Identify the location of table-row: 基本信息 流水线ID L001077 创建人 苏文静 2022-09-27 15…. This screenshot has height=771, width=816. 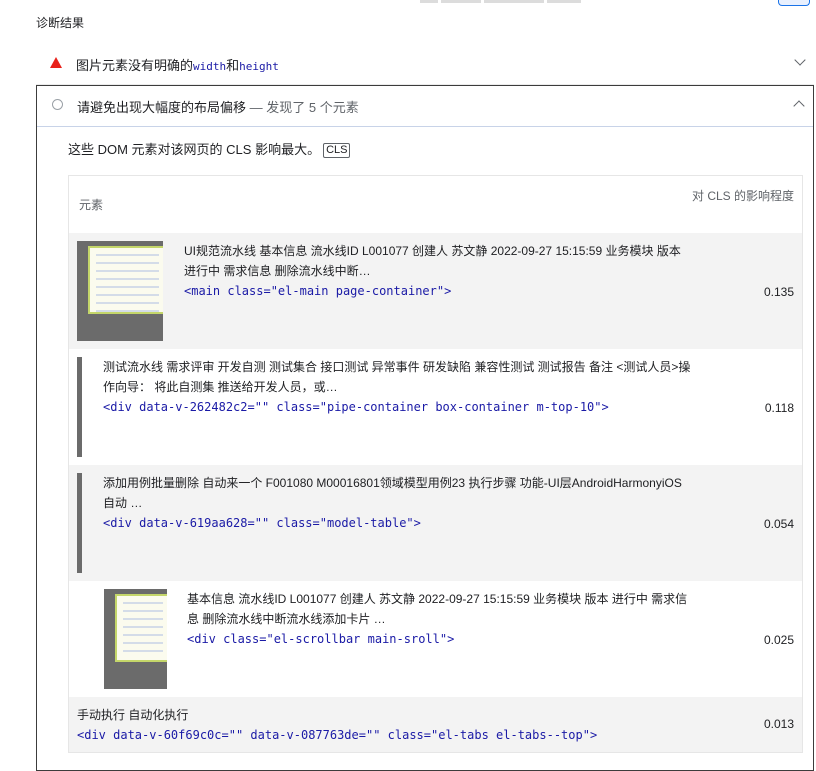
(435, 639).